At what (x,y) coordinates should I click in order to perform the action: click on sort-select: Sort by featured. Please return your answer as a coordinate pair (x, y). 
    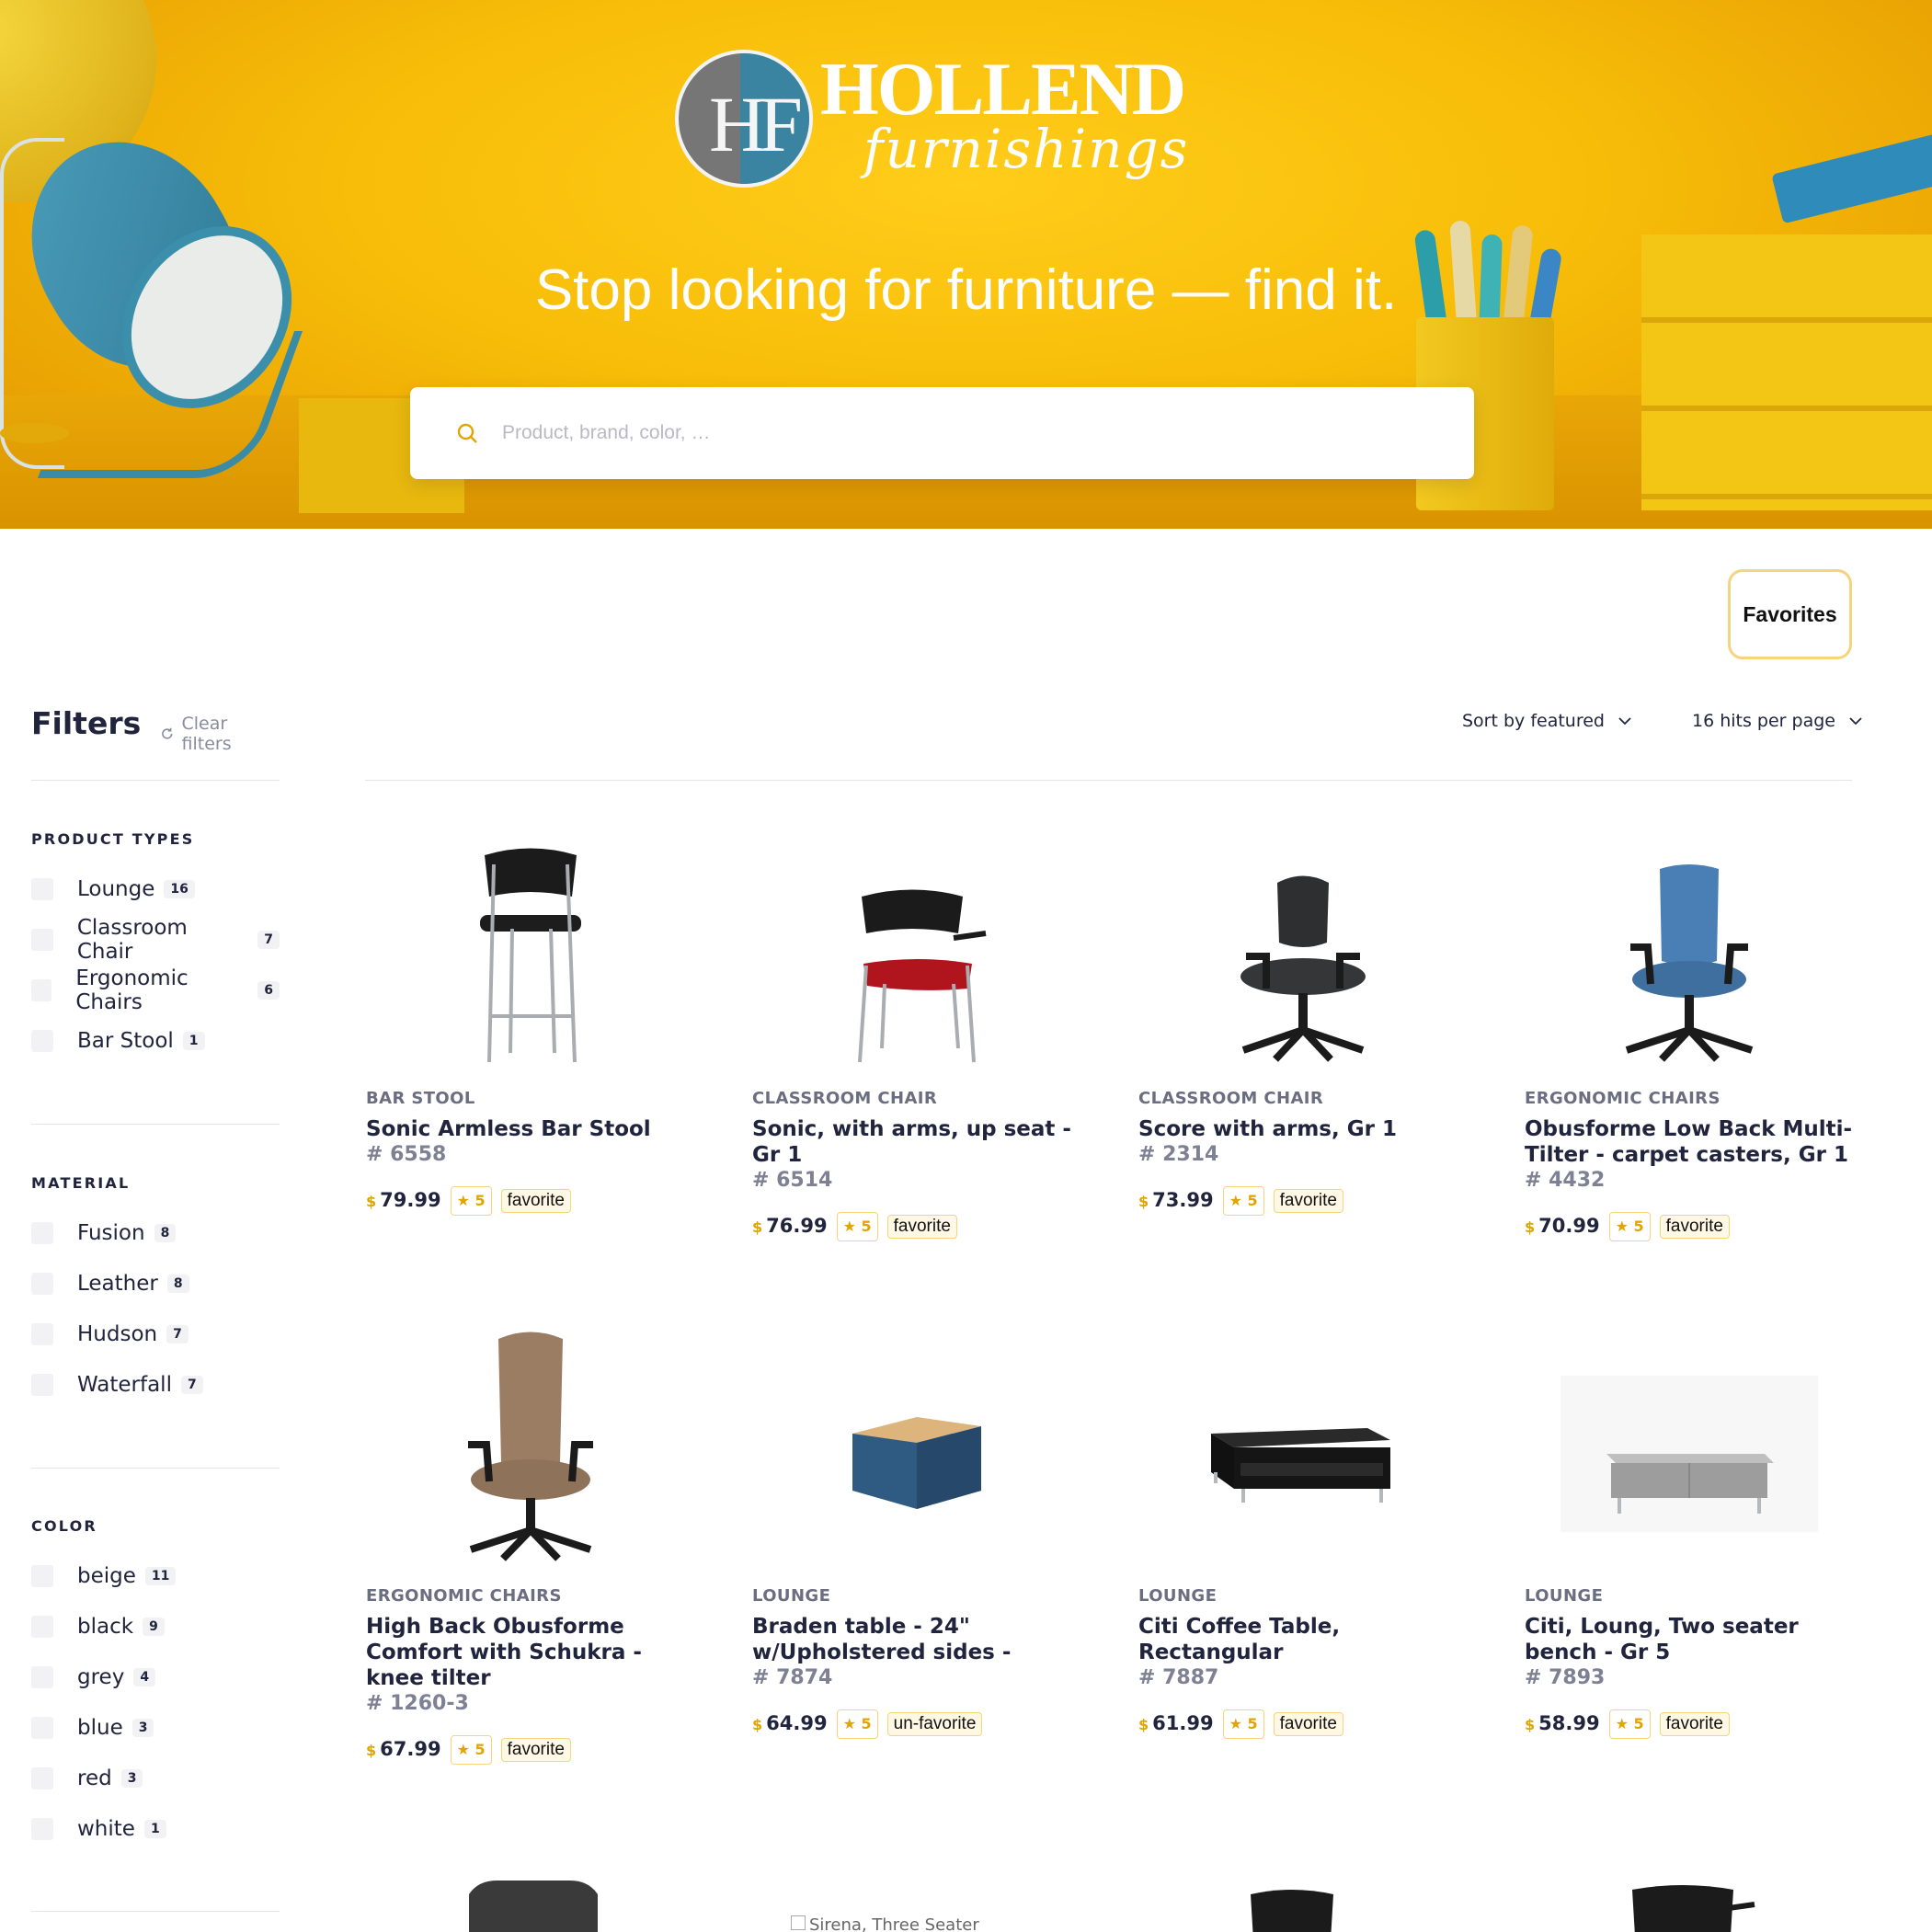
    Looking at the image, I should click on (1547, 721).